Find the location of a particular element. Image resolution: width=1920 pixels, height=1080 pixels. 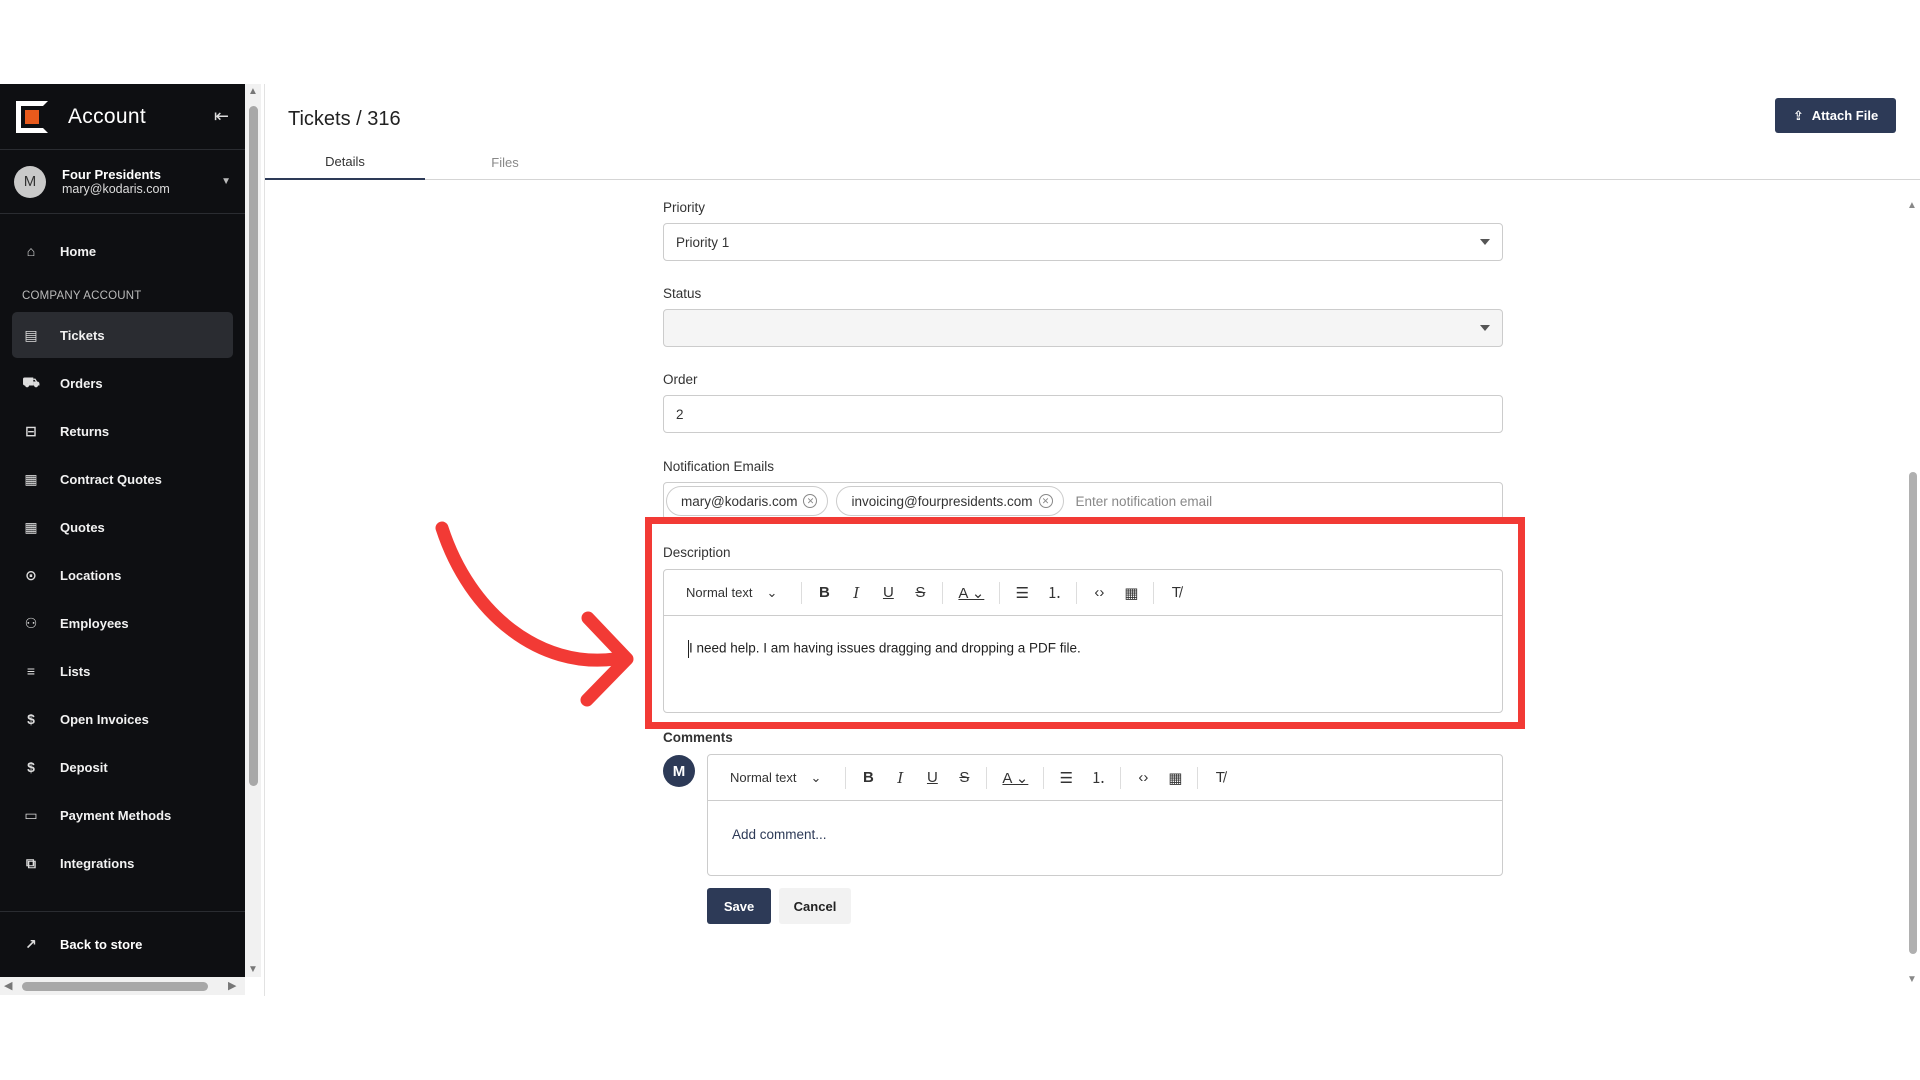

chevron-down-icon: ⌄ is located at coordinates (816, 777).